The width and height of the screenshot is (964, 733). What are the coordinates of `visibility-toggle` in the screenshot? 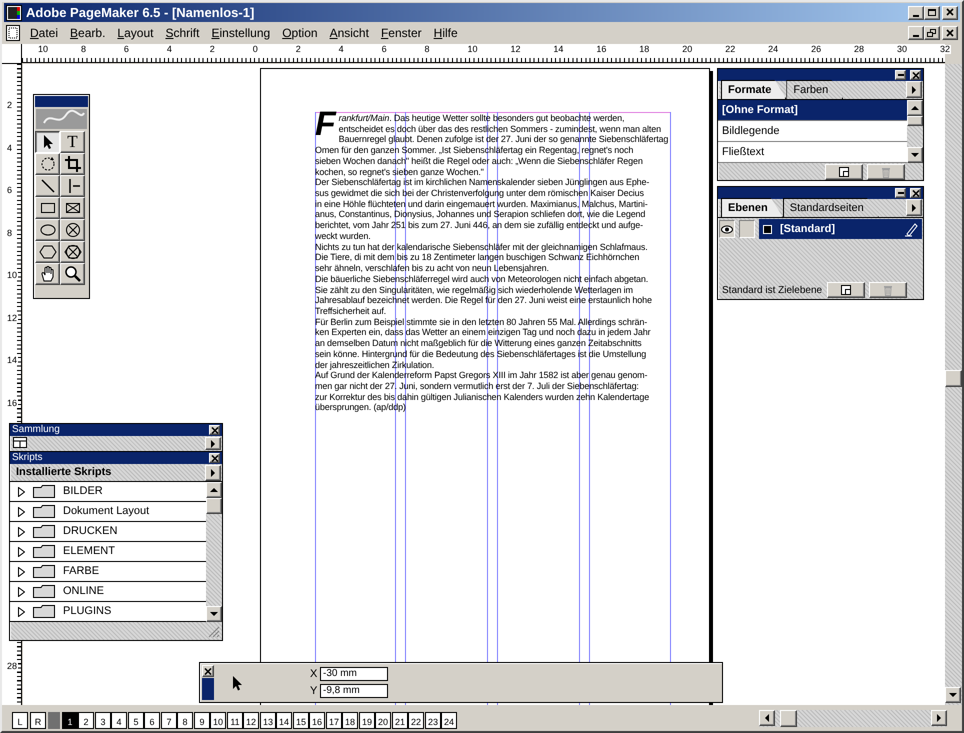 It's located at (727, 229).